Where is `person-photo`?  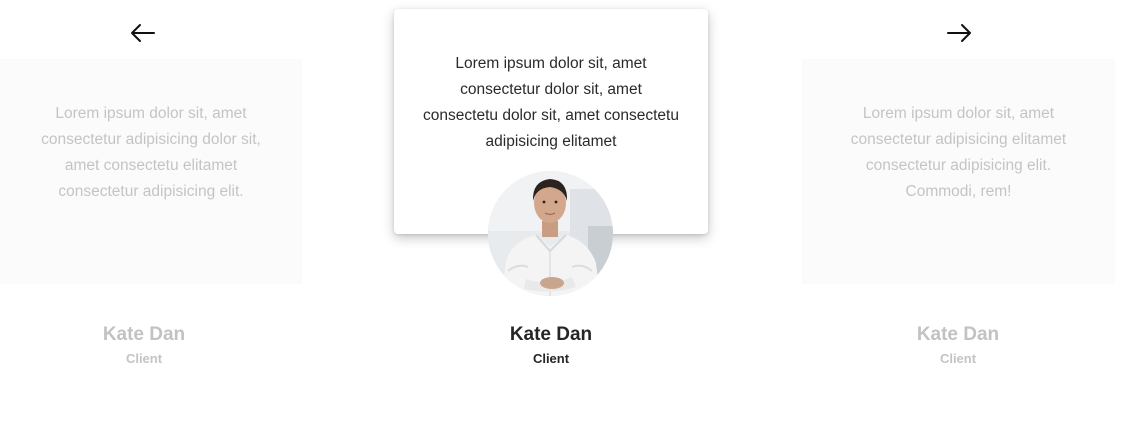
person-photo is located at coordinates (550, 233).